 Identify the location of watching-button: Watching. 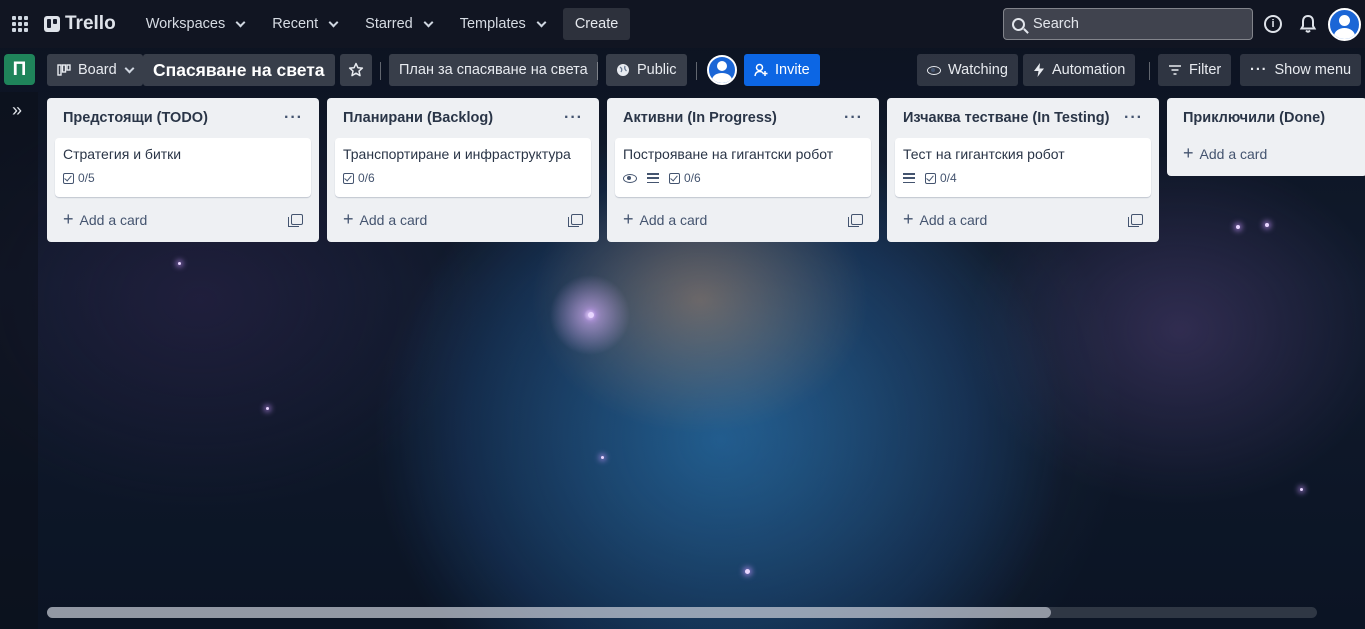
(967, 70).